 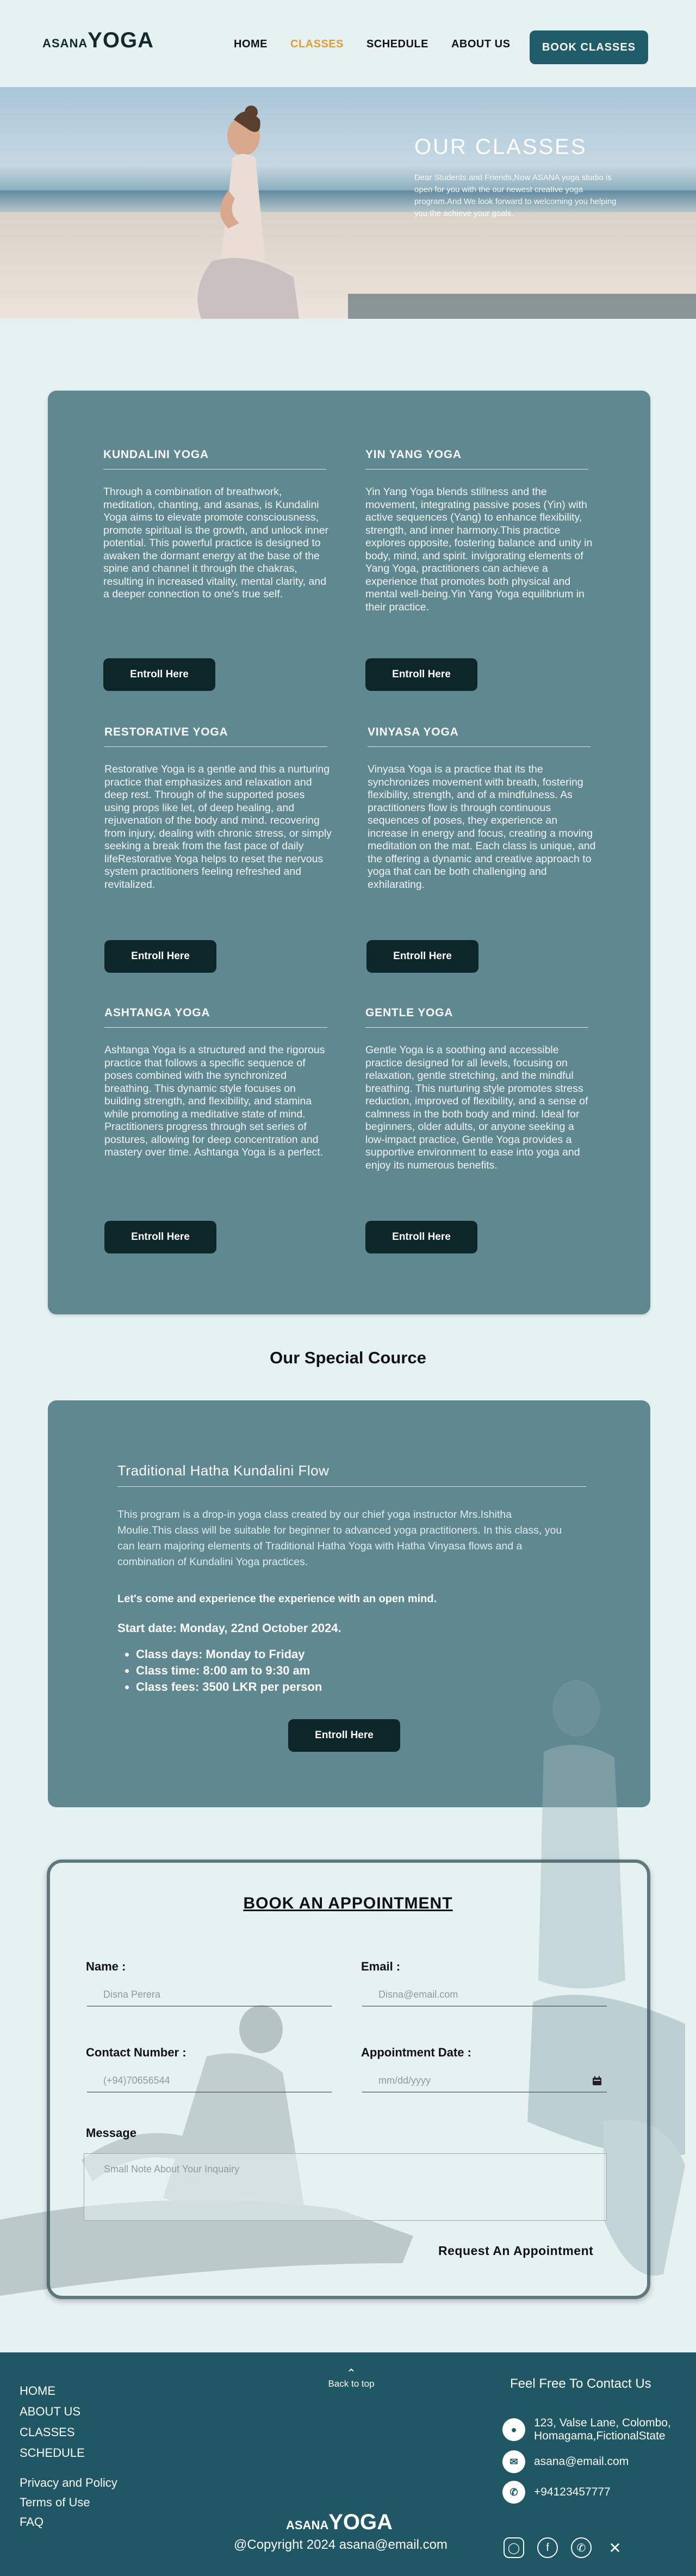 What do you see at coordinates (348, 1358) in the screenshot?
I see `special-course-heading: Our Special Cource` at bounding box center [348, 1358].